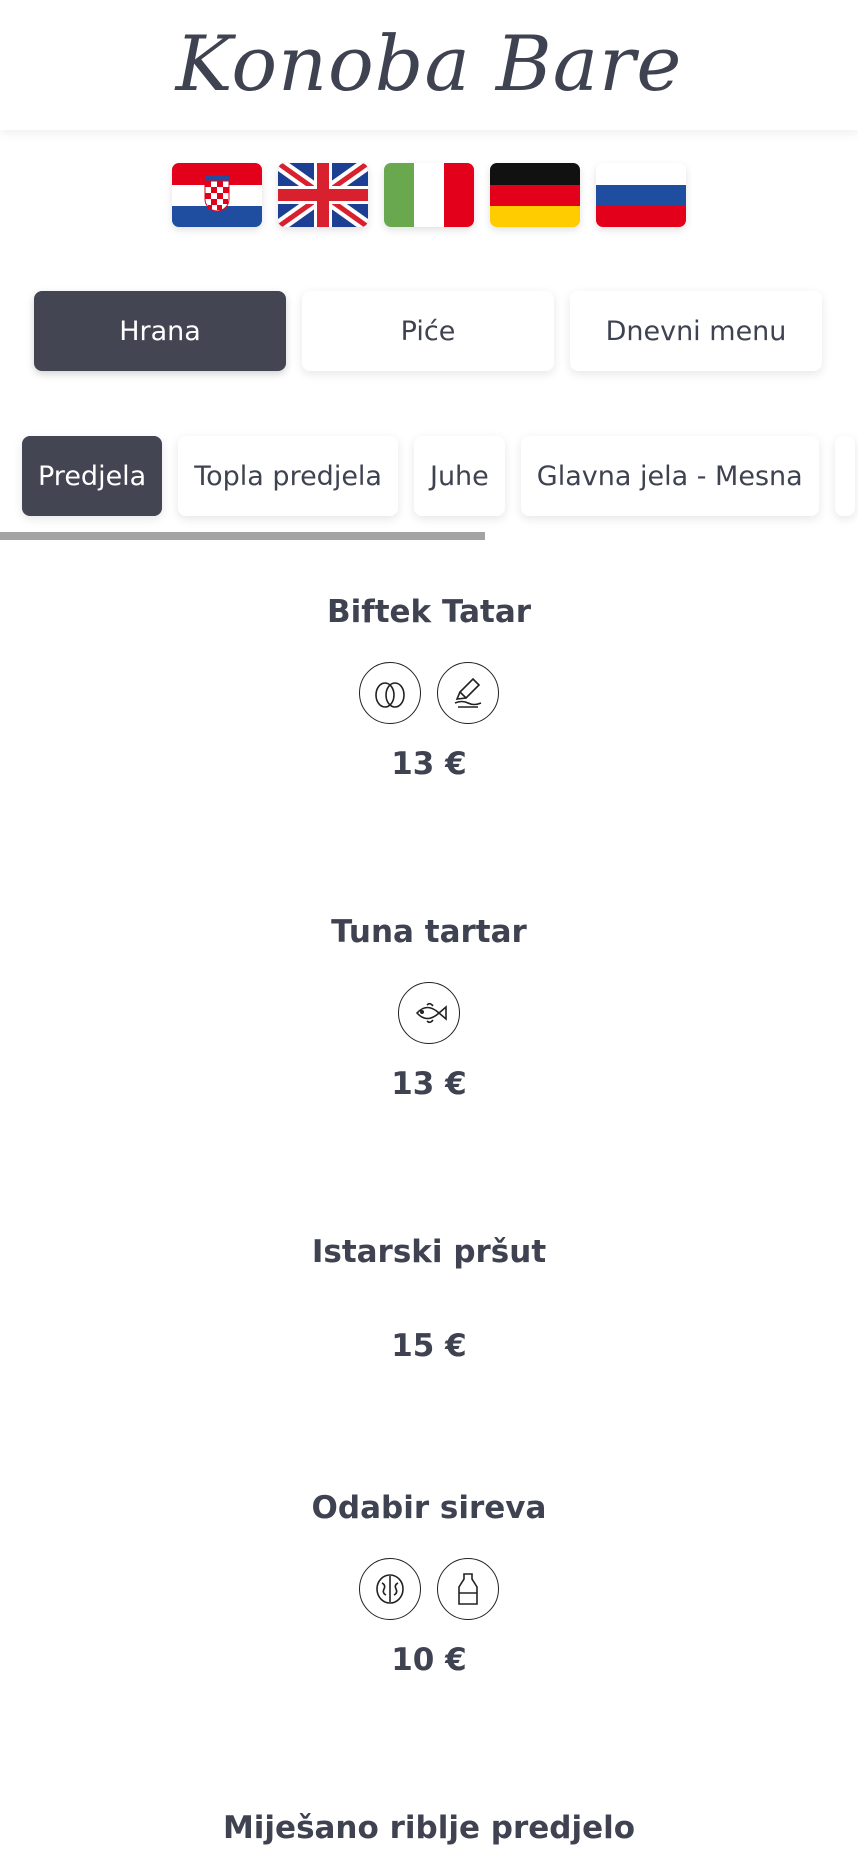 This screenshot has width=858, height=1862. What do you see at coordinates (390, 1589) in the screenshot?
I see `nuts-icon` at bounding box center [390, 1589].